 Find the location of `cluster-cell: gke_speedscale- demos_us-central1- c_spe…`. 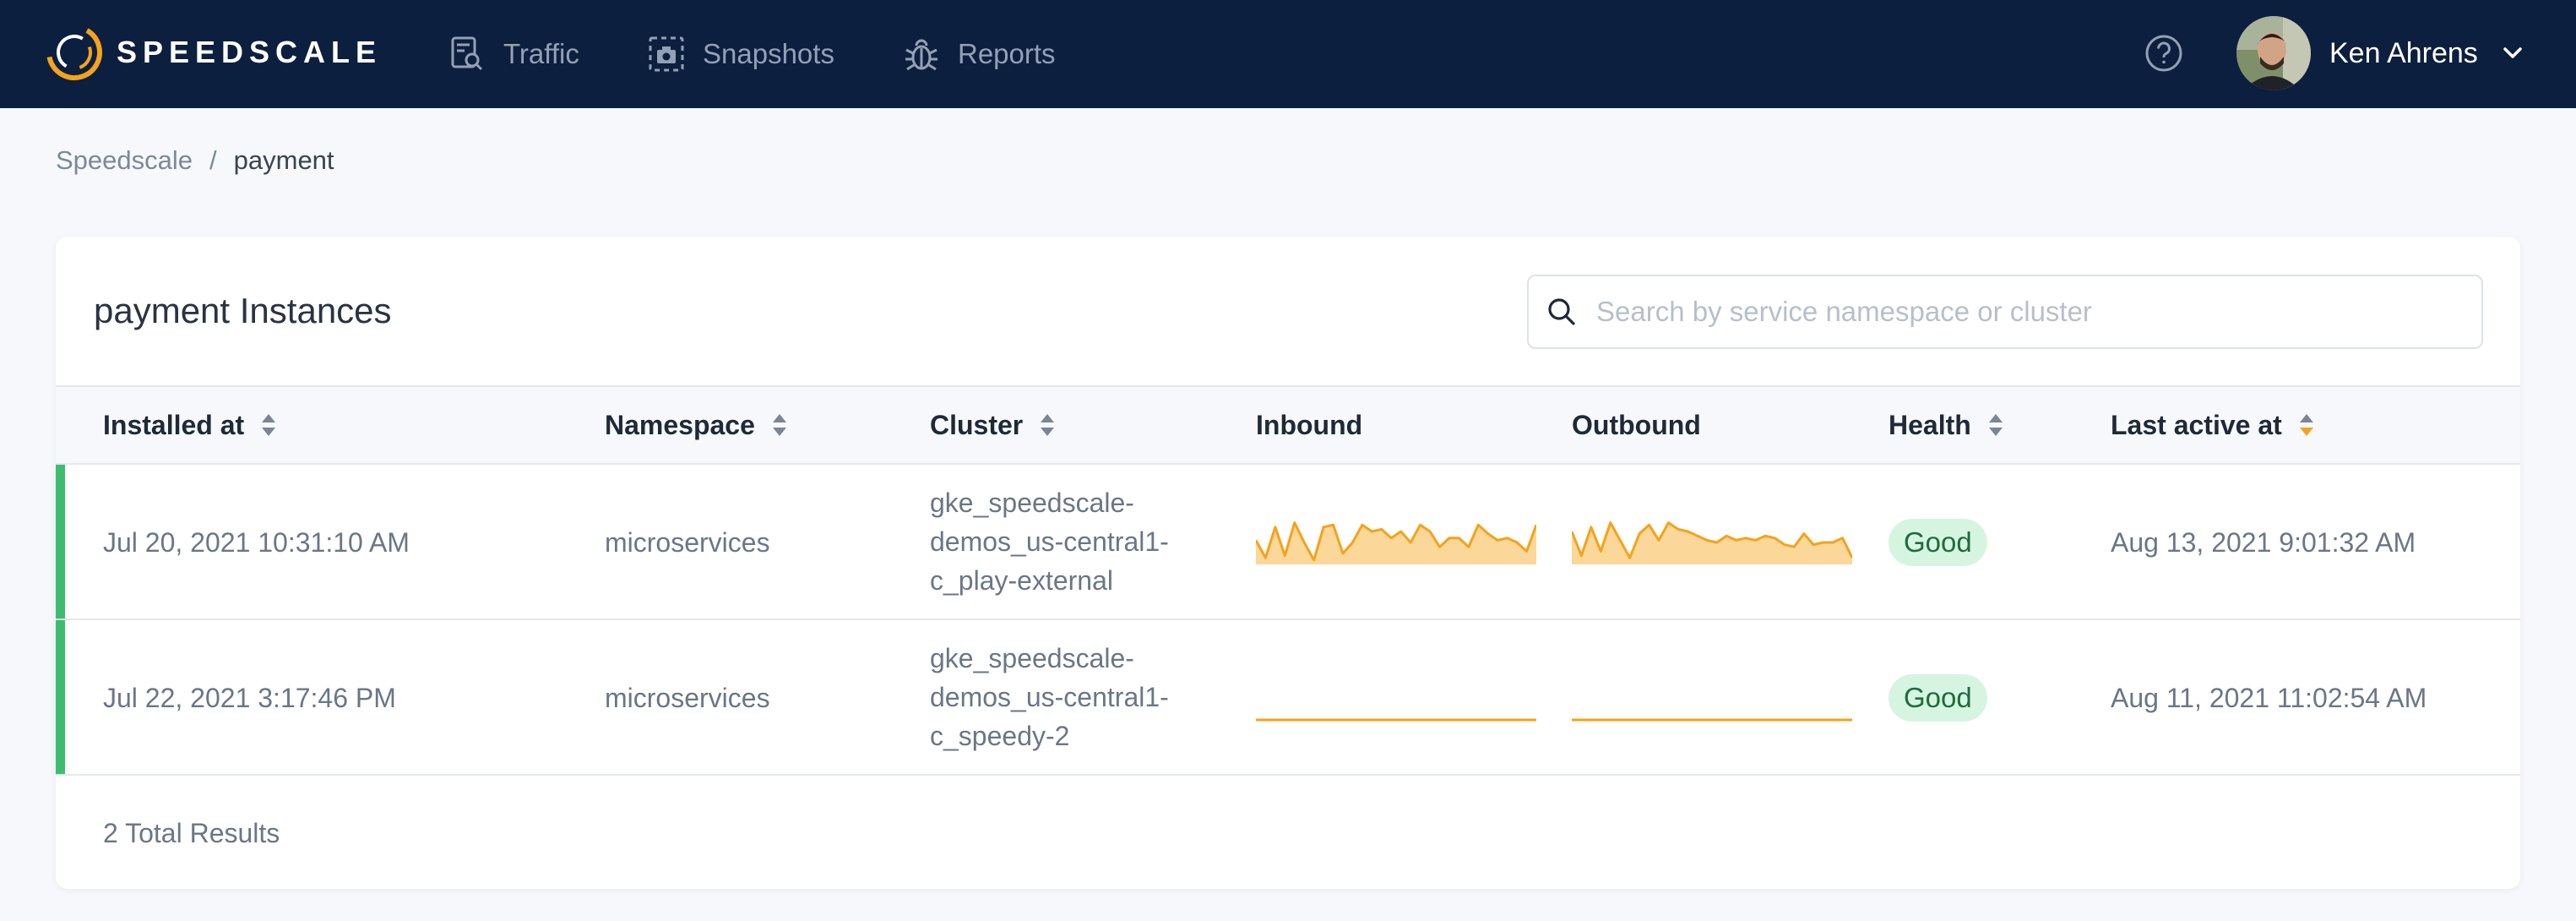

cluster-cell: gke_speedscale- demos_us-central1- c_spe… is located at coordinates (1065, 697).